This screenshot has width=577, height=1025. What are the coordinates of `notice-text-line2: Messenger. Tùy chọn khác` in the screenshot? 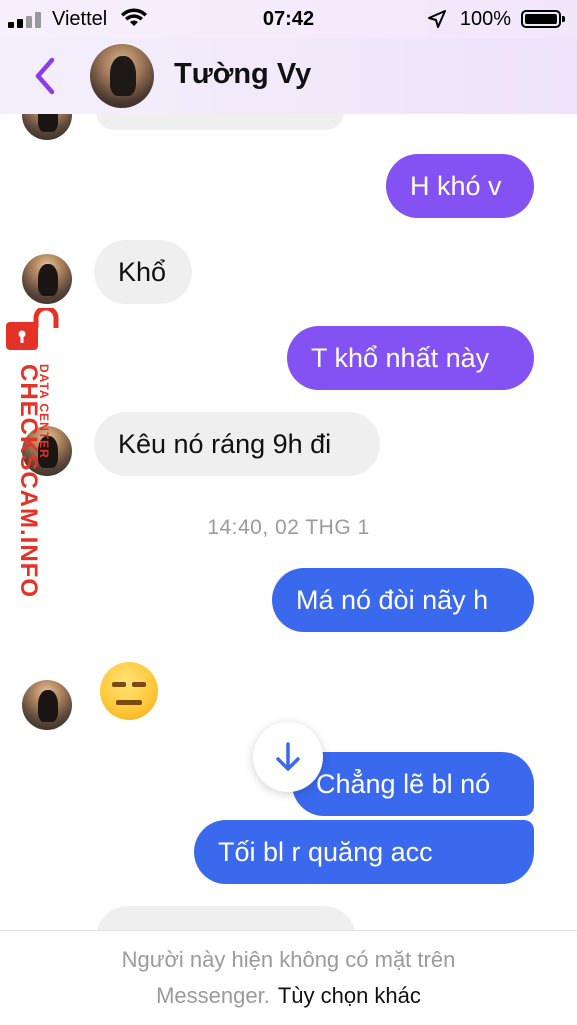 It's located at (288, 996).